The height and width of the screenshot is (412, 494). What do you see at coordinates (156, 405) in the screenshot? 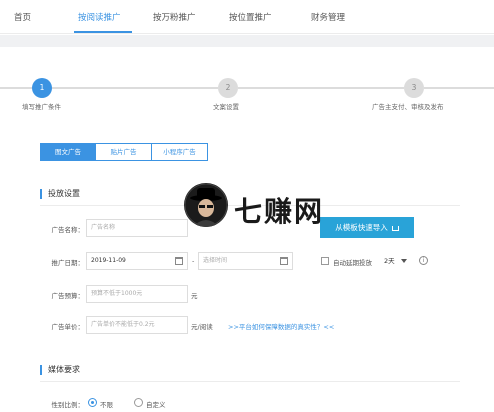
I see `gender-custom-label: 自定义` at bounding box center [156, 405].